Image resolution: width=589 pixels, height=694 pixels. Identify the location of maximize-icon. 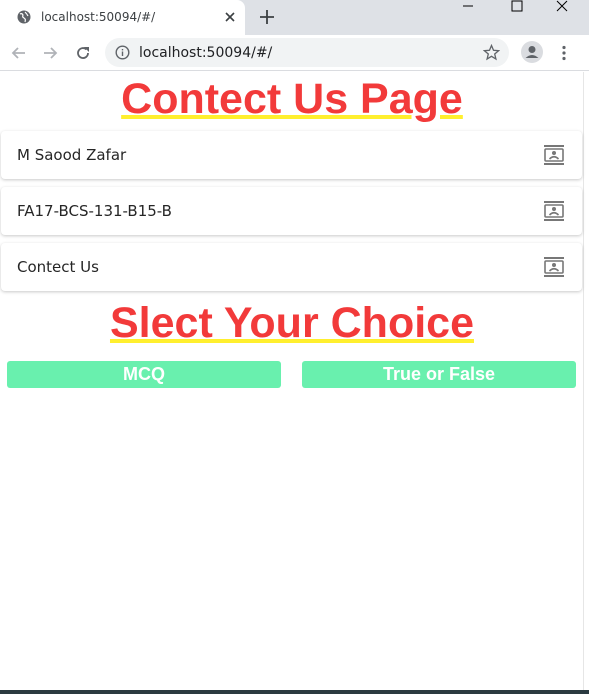
(517, 7).